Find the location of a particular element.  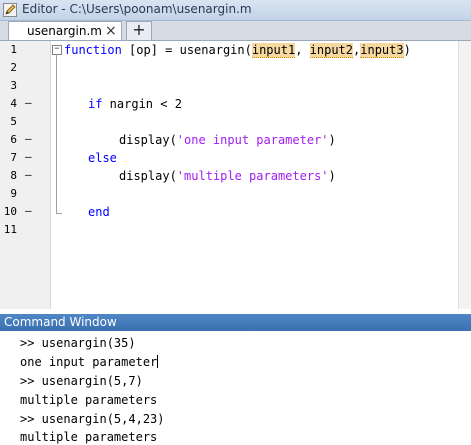

code-line: 10 – end is located at coordinates (235, 212).